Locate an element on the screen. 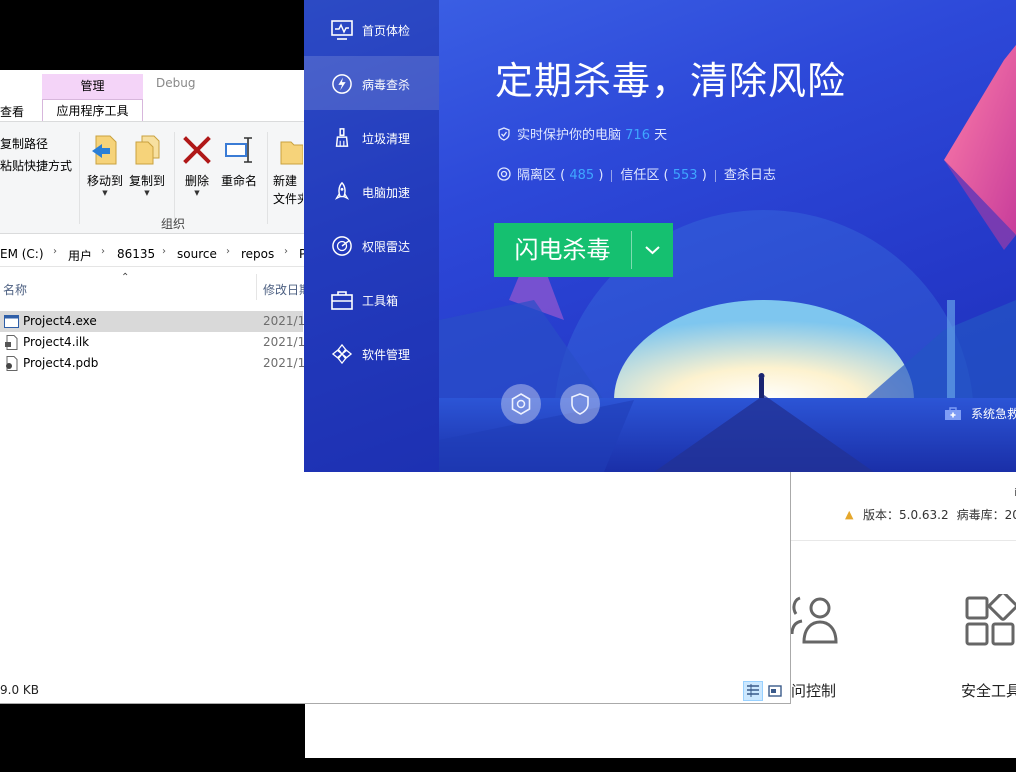 Image resolution: width=1016 pixels, height=772 pixels. upgrade-icon: ▲ is located at coordinates (849, 514).